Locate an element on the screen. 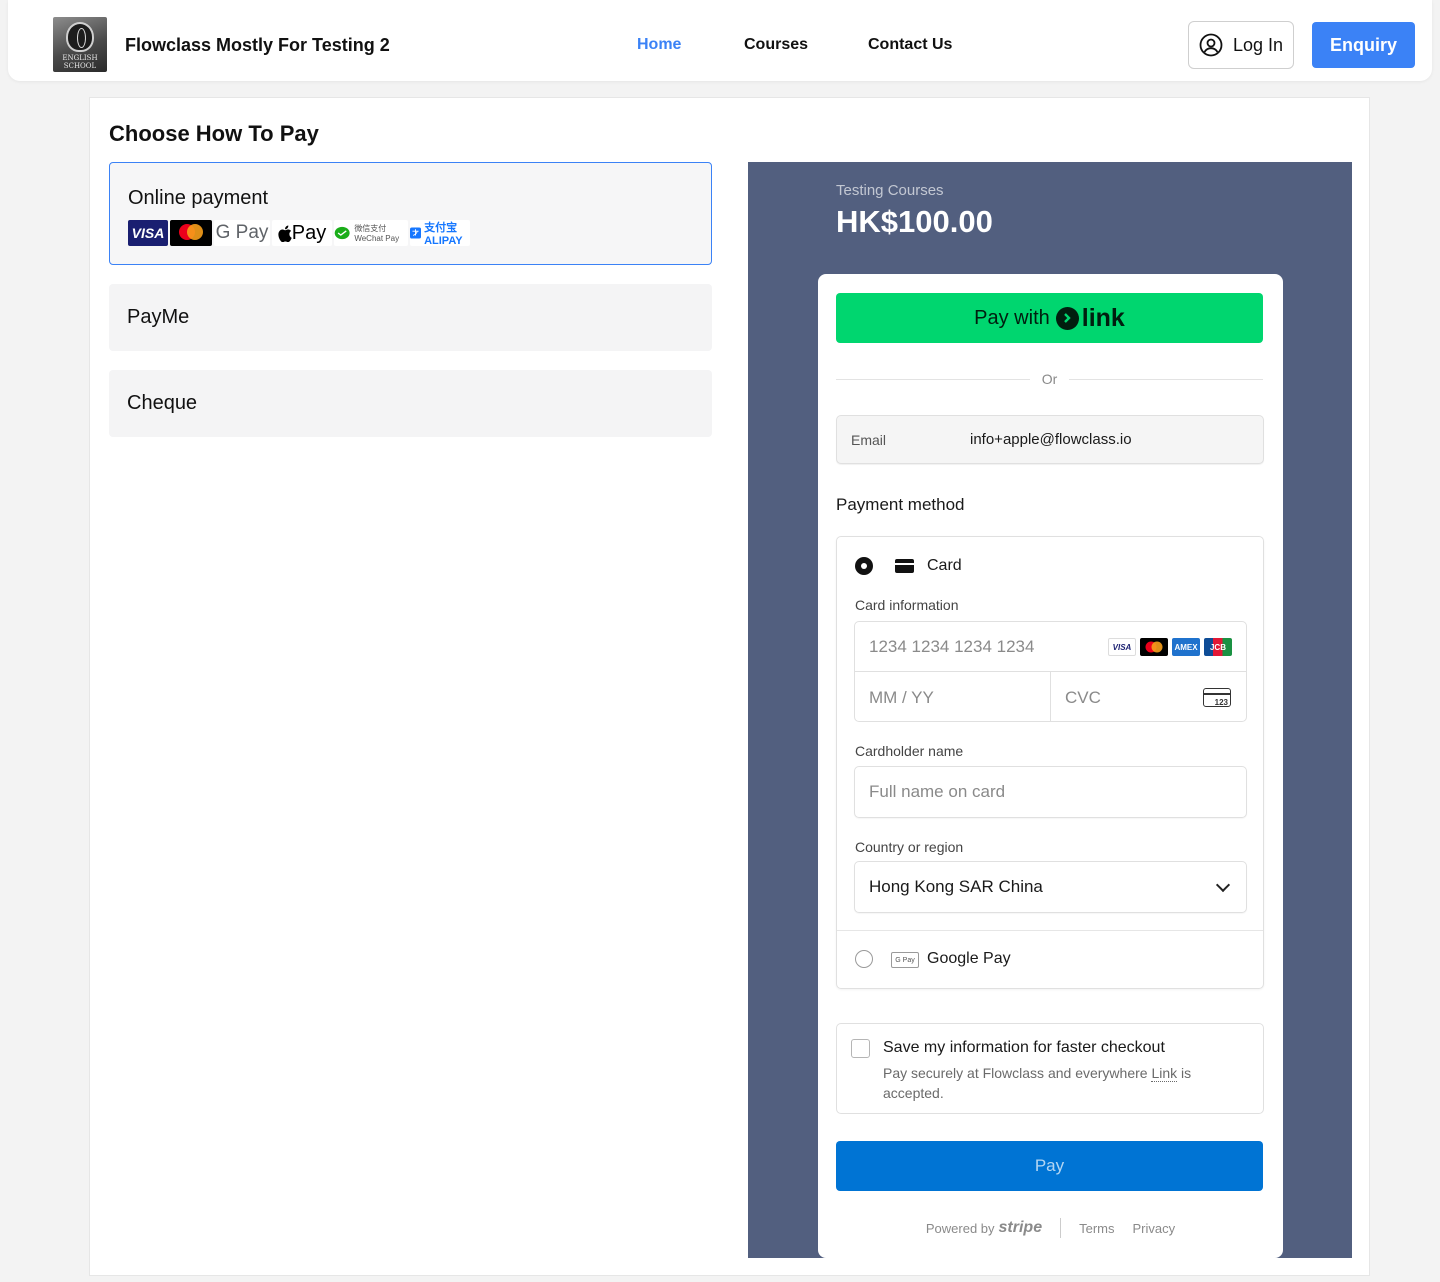 This screenshot has height=1282, width=1440. stripe-logo: stripe is located at coordinates (1021, 1228).